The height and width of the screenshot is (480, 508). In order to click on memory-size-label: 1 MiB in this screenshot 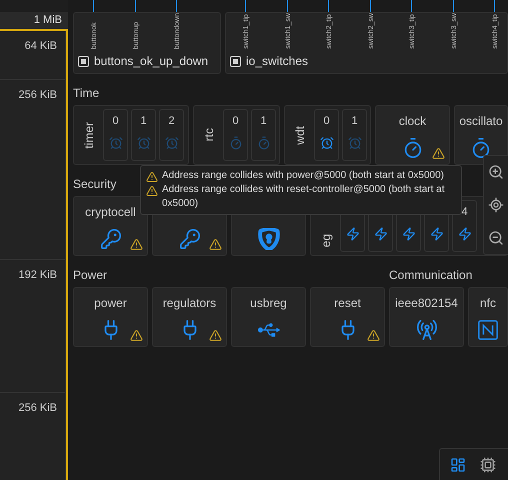, I will do `click(48, 20)`.